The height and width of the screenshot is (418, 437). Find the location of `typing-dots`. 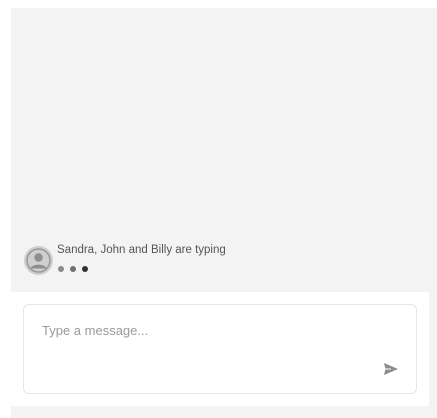

typing-dots is located at coordinates (78, 270).